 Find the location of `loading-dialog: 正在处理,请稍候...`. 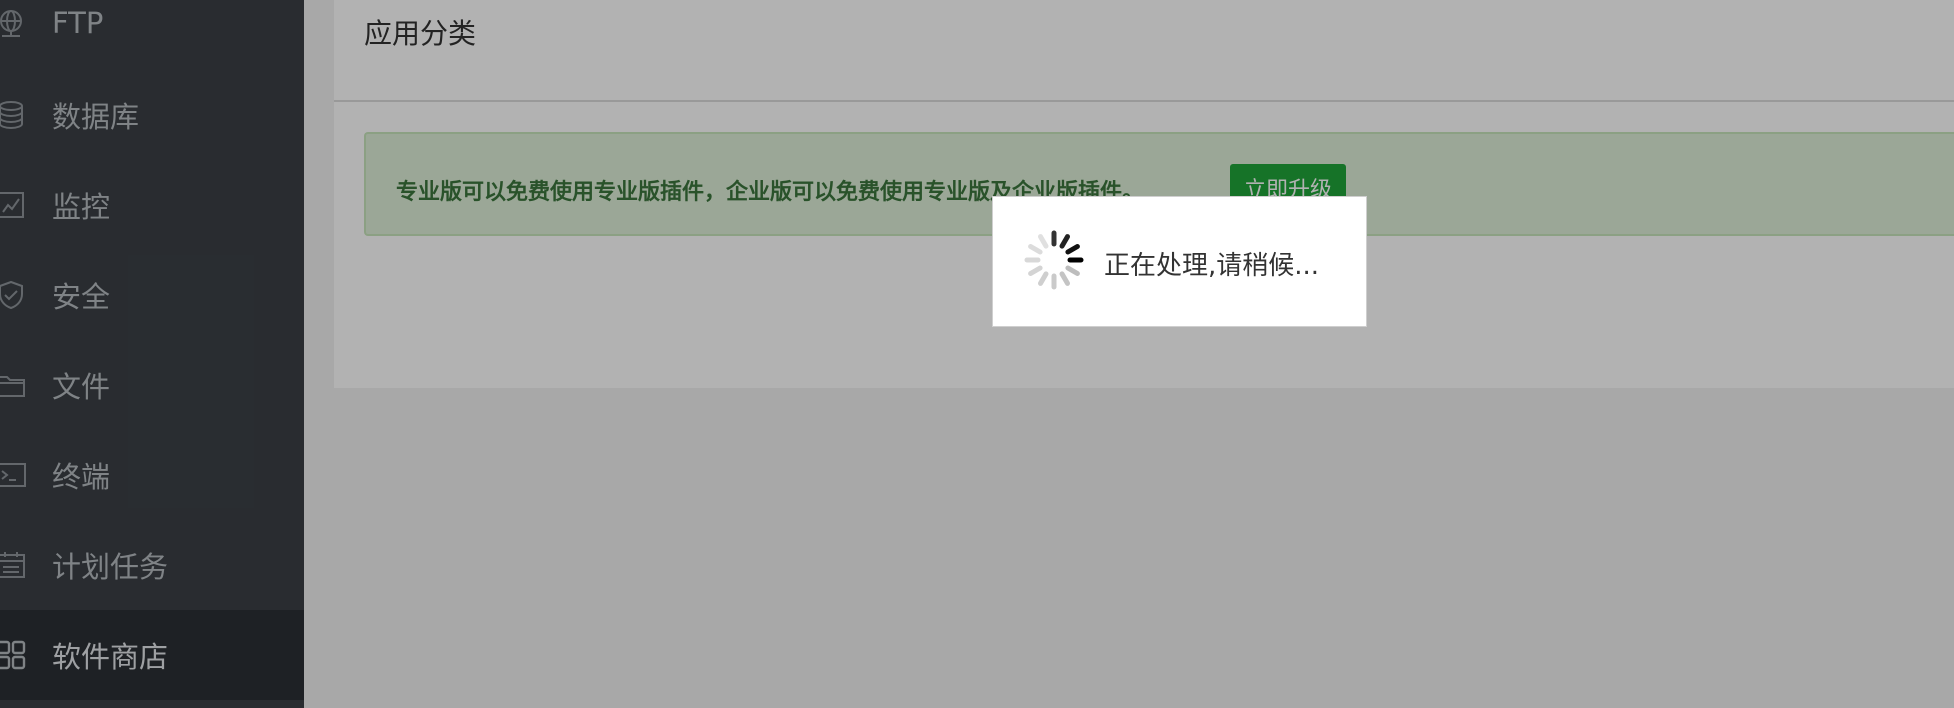

loading-dialog: 正在处理,请稍候... is located at coordinates (1179, 261).